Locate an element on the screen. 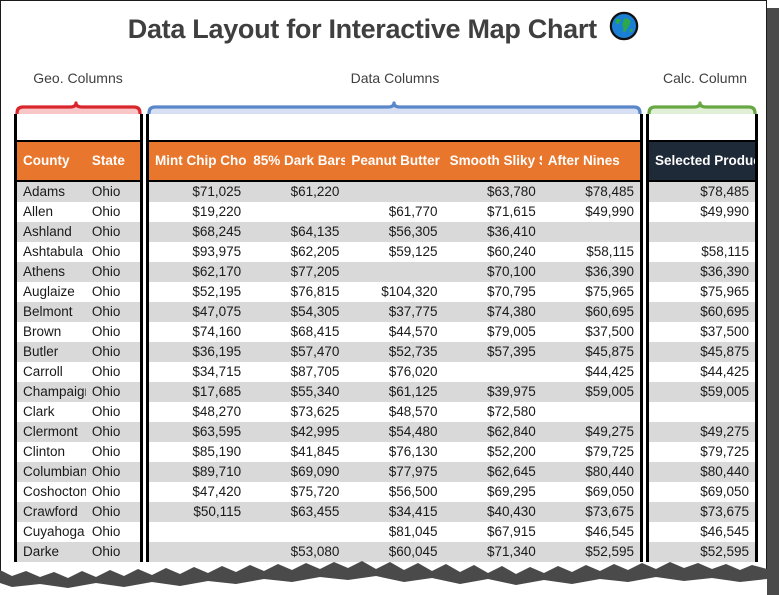 The image size is (779, 595). table-row: Clermont Ohio is located at coordinates (78, 432).